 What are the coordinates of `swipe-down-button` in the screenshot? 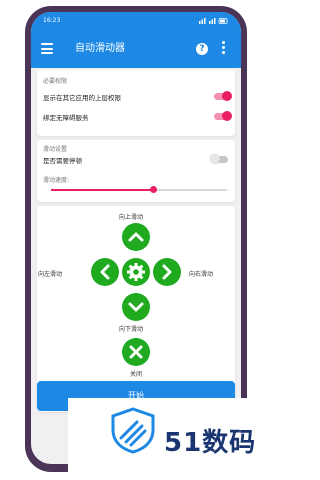 It's located at (136, 307).